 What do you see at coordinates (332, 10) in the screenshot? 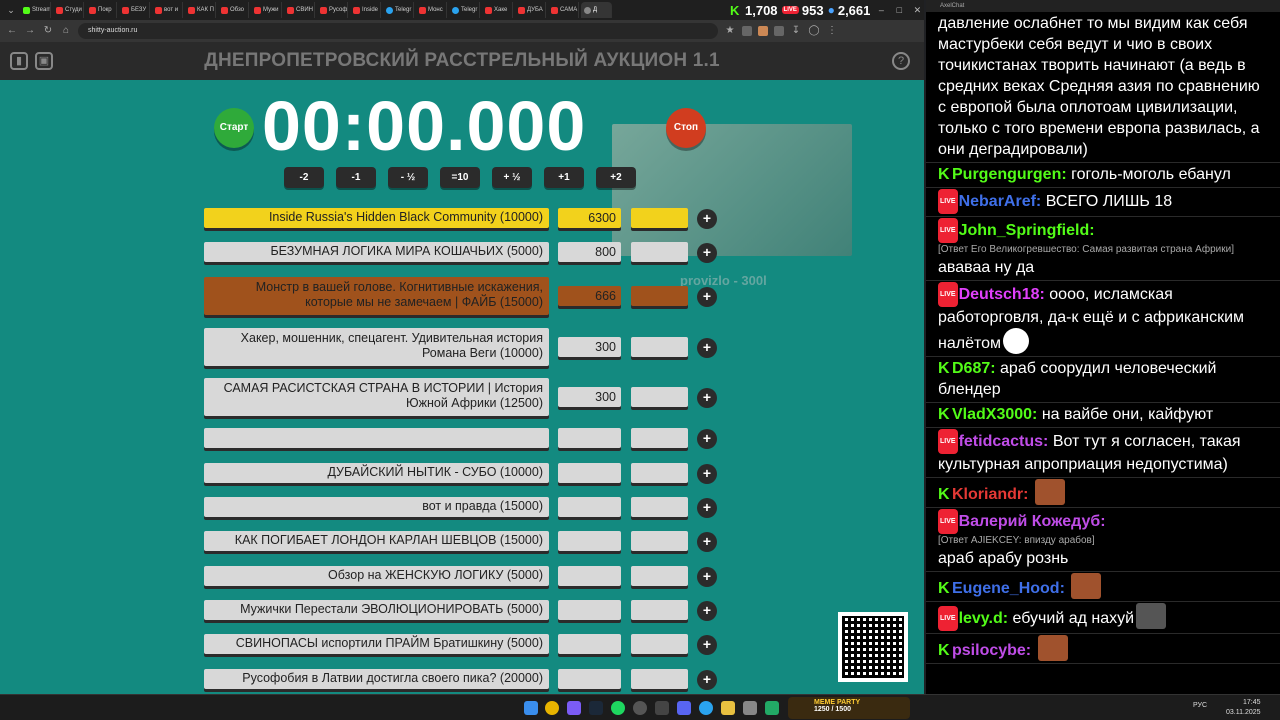
I see `browser-tab: Русоф` at bounding box center [332, 10].